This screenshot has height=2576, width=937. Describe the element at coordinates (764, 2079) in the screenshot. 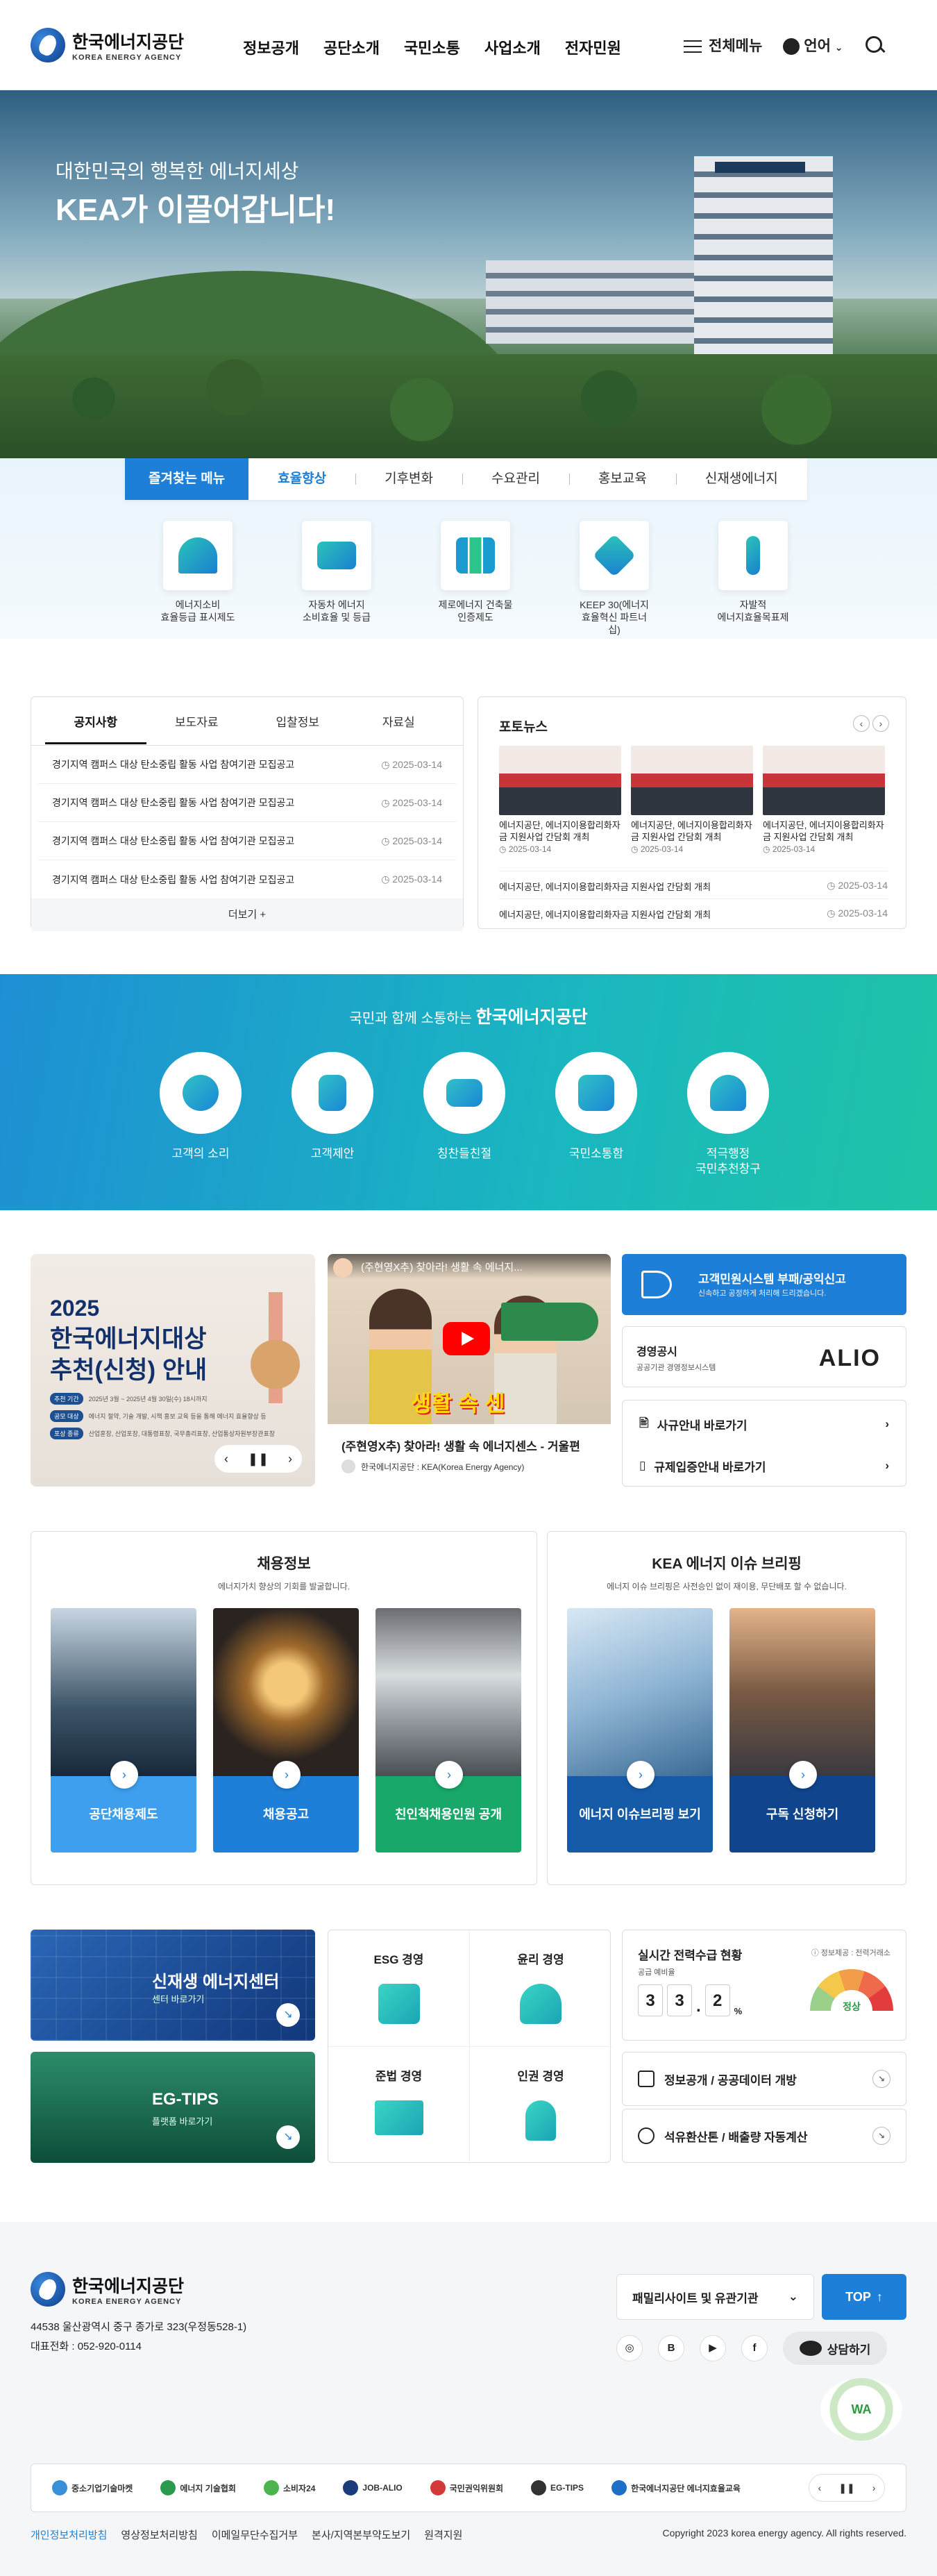

I see `open-data-link: 정보공개 / 공공데이터 개방 ↘` at that location.